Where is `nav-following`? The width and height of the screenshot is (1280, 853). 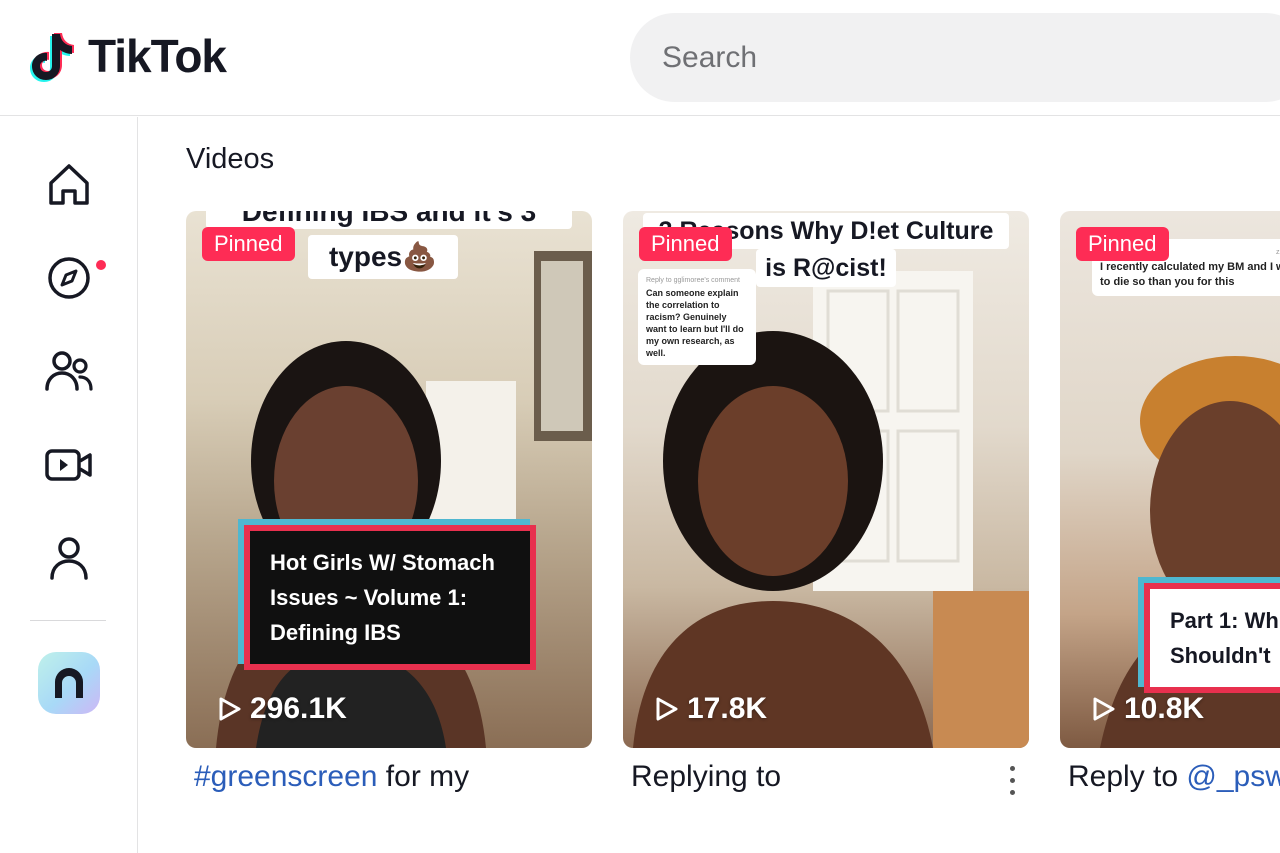 nav-following is located at coordinates (69, 371).